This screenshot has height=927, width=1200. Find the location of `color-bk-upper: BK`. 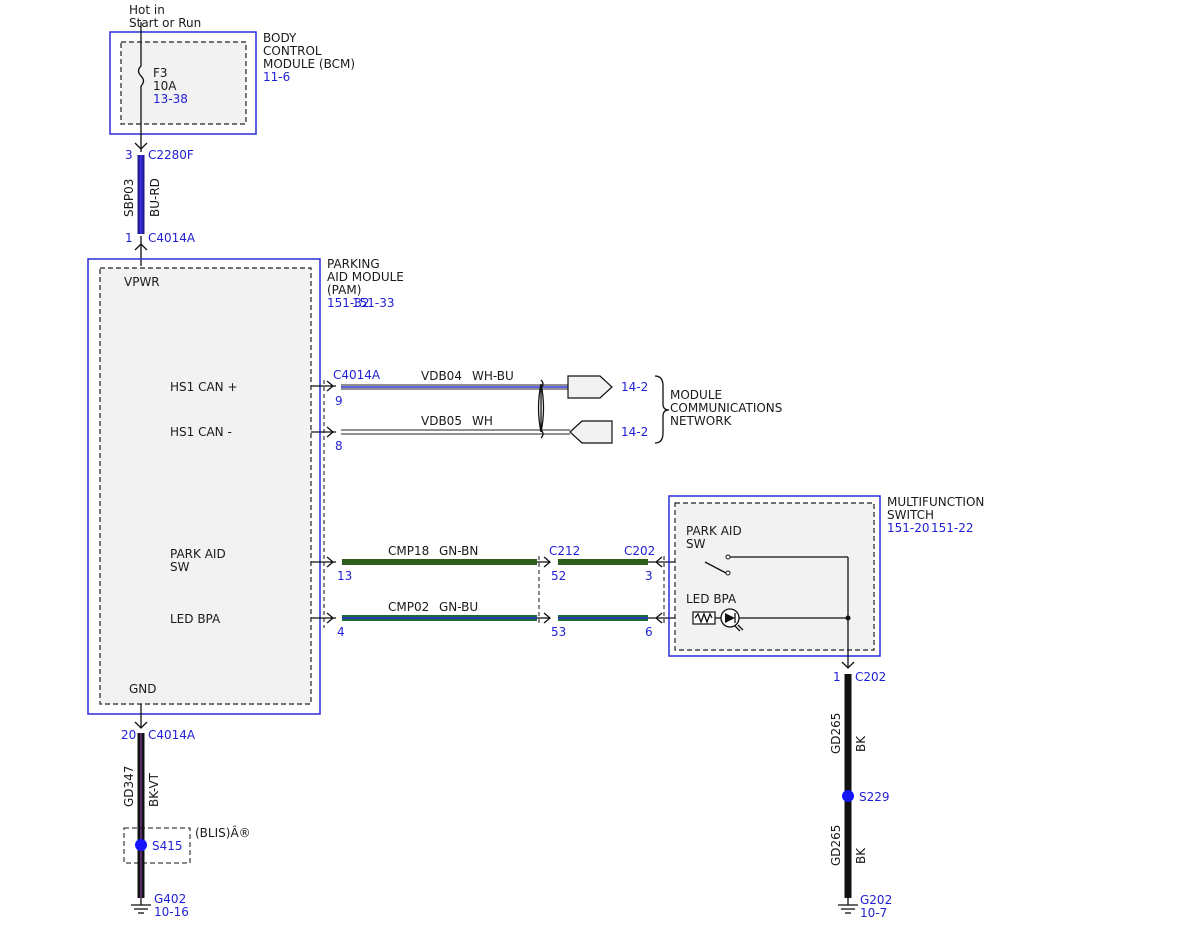

color-bk-upper: BK is located at coordinates (861, 743).